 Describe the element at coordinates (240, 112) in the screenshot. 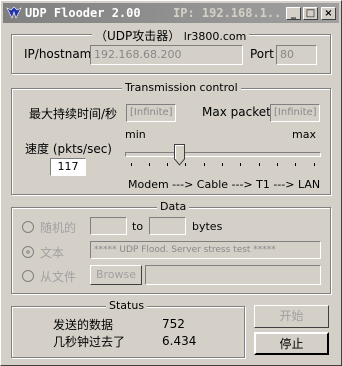

I see `max-packets-label: Max packets` at that location.